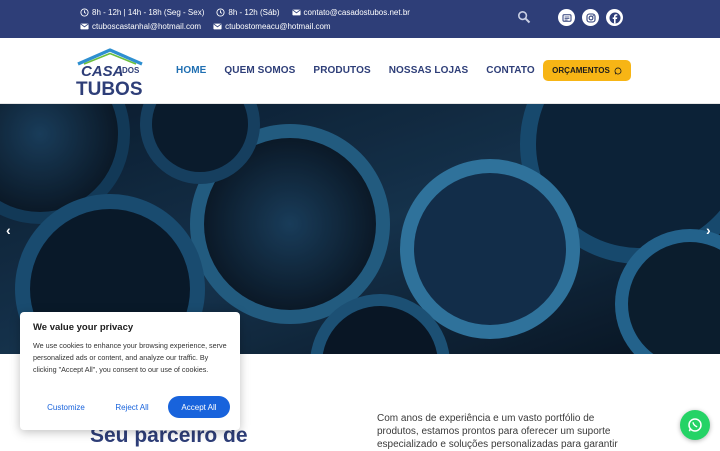 This screenshot has width=720, height=451. Describe the element at coordinates (278, 26) in the screenshot. I see `email-tomeacu-text: ctubostomeacu@hotmail.com` at that location.